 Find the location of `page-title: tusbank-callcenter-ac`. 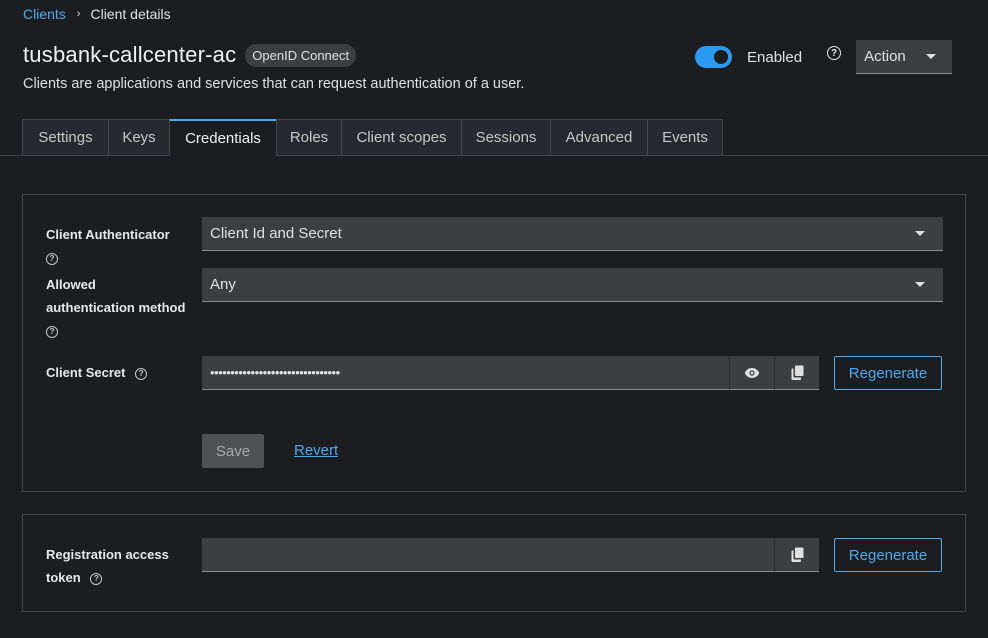

page-title: tusbank-callcenter-ac is located at coordinates (130, 54).